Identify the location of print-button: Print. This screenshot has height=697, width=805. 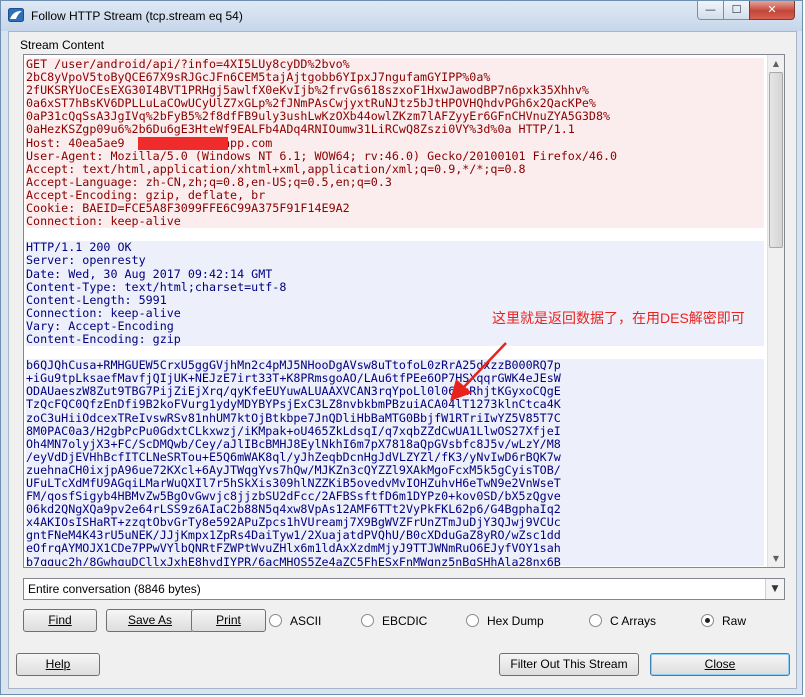
(228, 620).